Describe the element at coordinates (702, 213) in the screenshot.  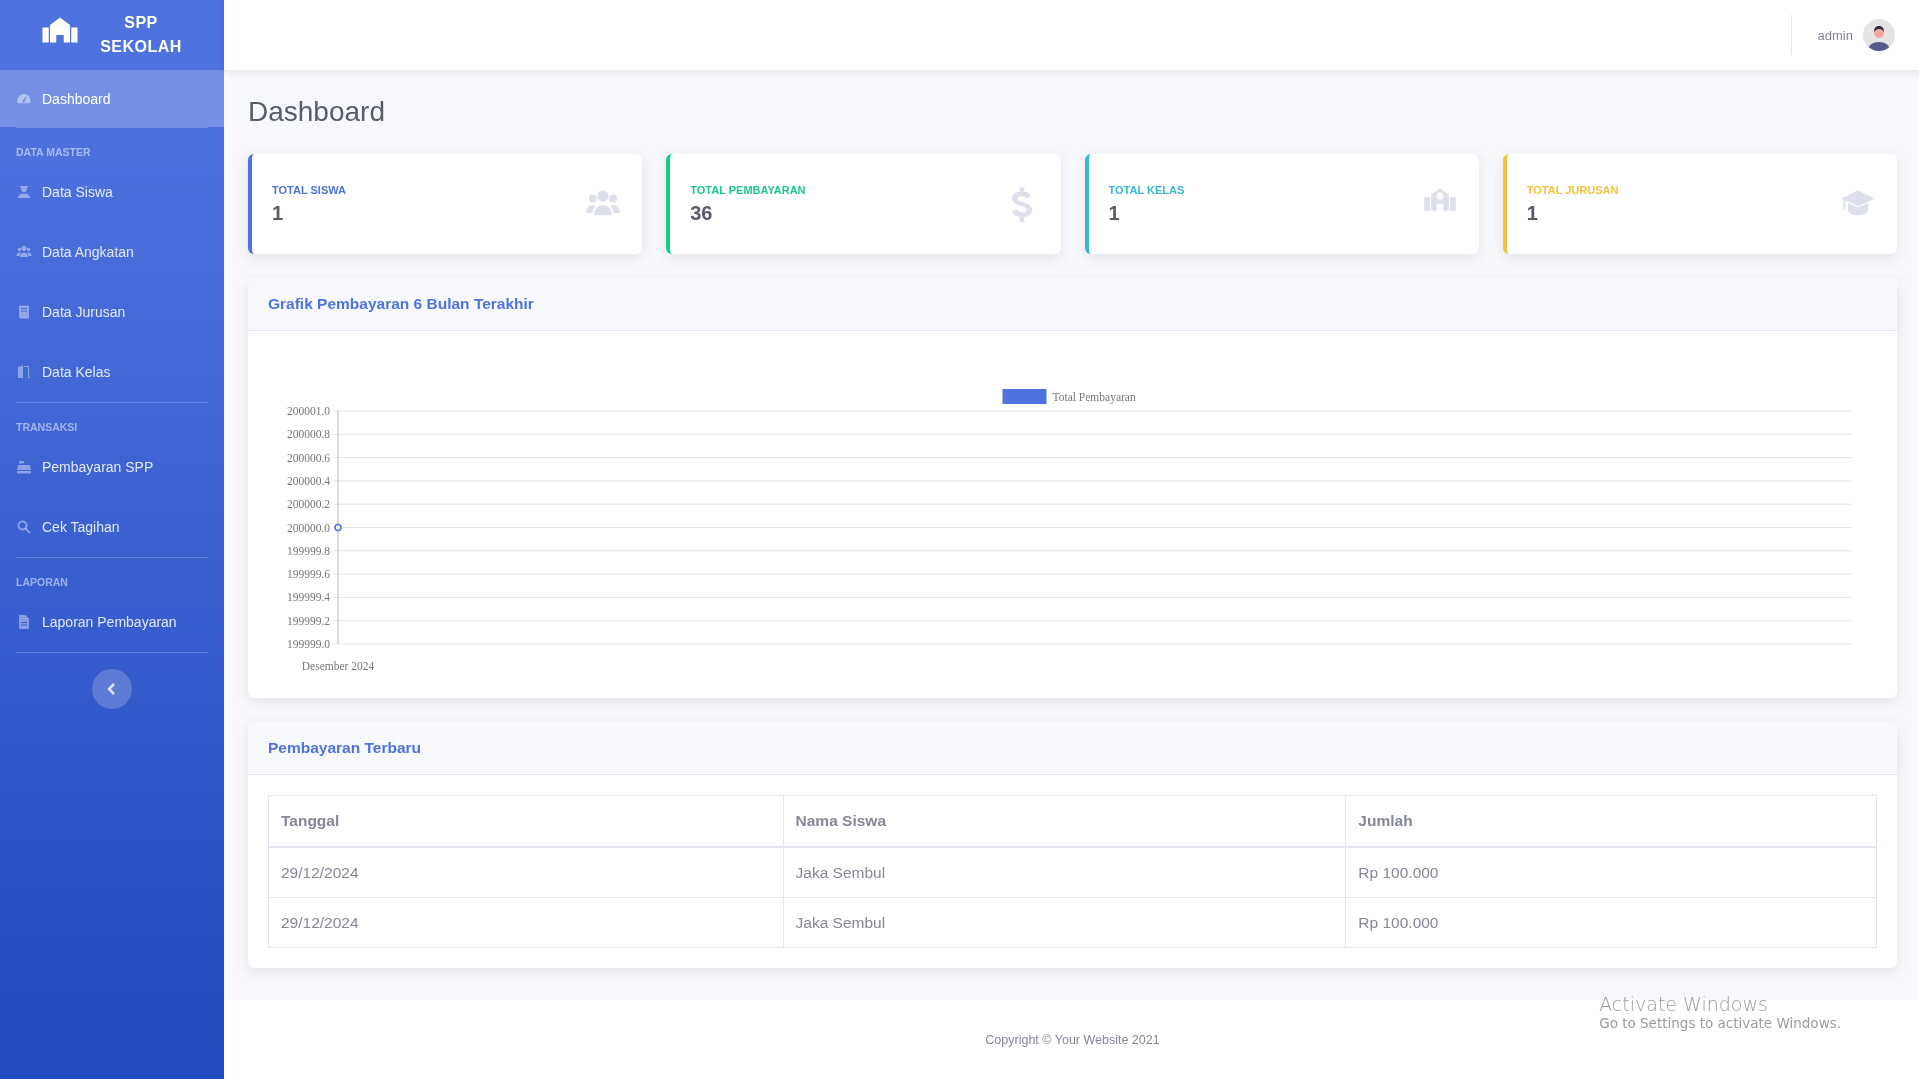
I see `stat-value: 36` at that location.